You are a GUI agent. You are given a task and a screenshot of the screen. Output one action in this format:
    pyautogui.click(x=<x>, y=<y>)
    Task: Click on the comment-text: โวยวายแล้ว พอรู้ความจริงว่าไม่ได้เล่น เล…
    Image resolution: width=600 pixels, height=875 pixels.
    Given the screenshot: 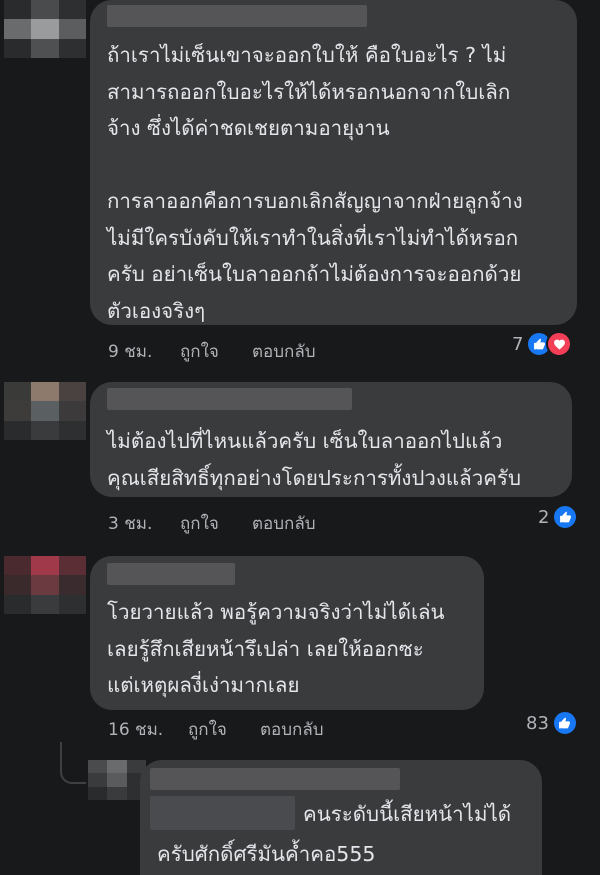 What is the action you would take?
    pyautogui.click(x=276, y=648)
    